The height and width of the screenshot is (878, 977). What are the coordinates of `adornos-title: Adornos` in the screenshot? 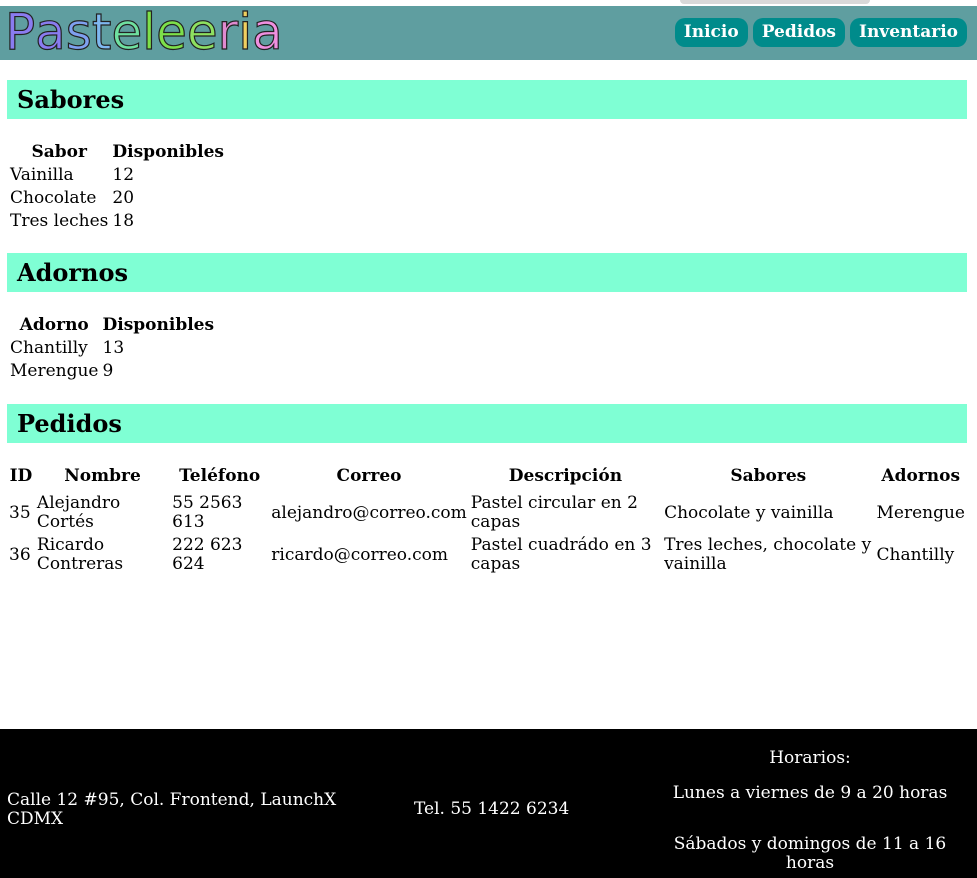 It's located at (487, 272).